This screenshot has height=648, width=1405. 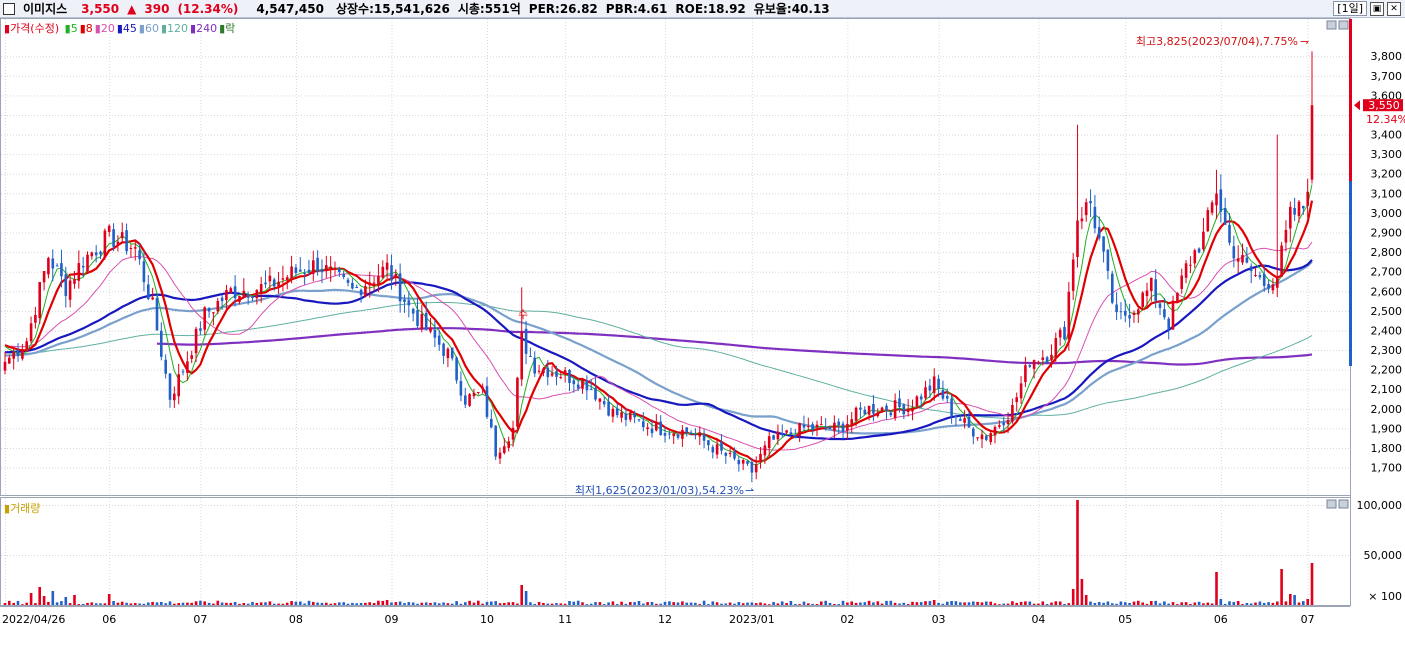 What do you see at coordinates (1350, 100) in the screenshot?
I see `right-scale-bar-red` at bounding box center [1350, 100].